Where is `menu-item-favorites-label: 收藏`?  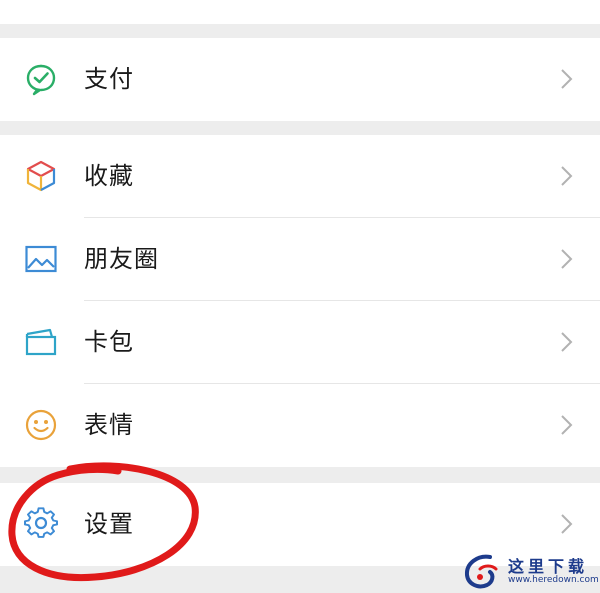
menu-item-favorites-label: 收藏 is located at coordinates (109, 176).